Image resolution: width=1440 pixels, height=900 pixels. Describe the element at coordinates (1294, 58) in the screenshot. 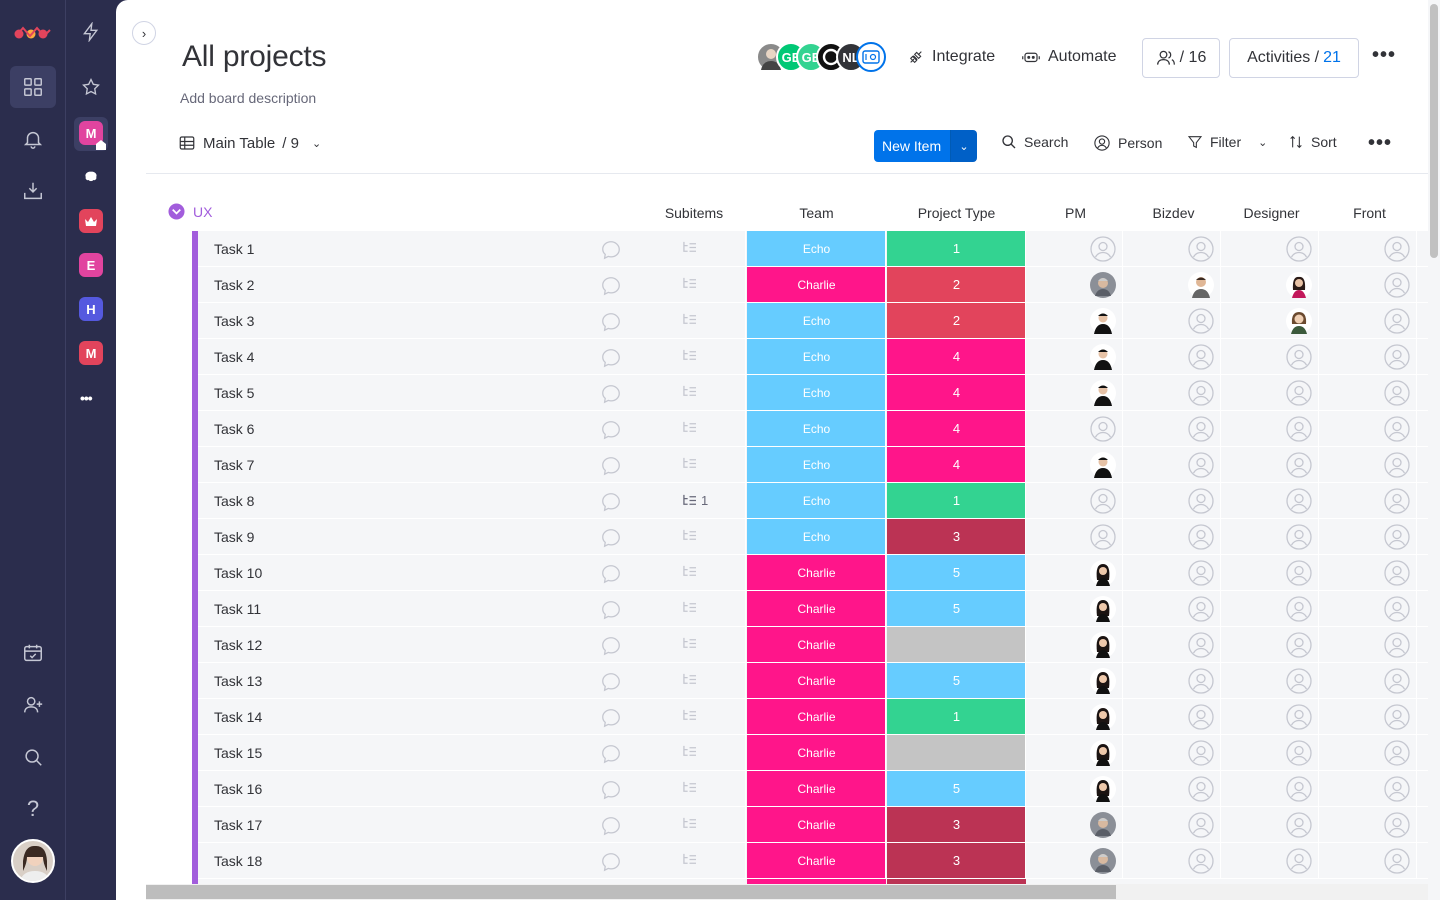

I see `activities-button: Activities / 21` at that location.